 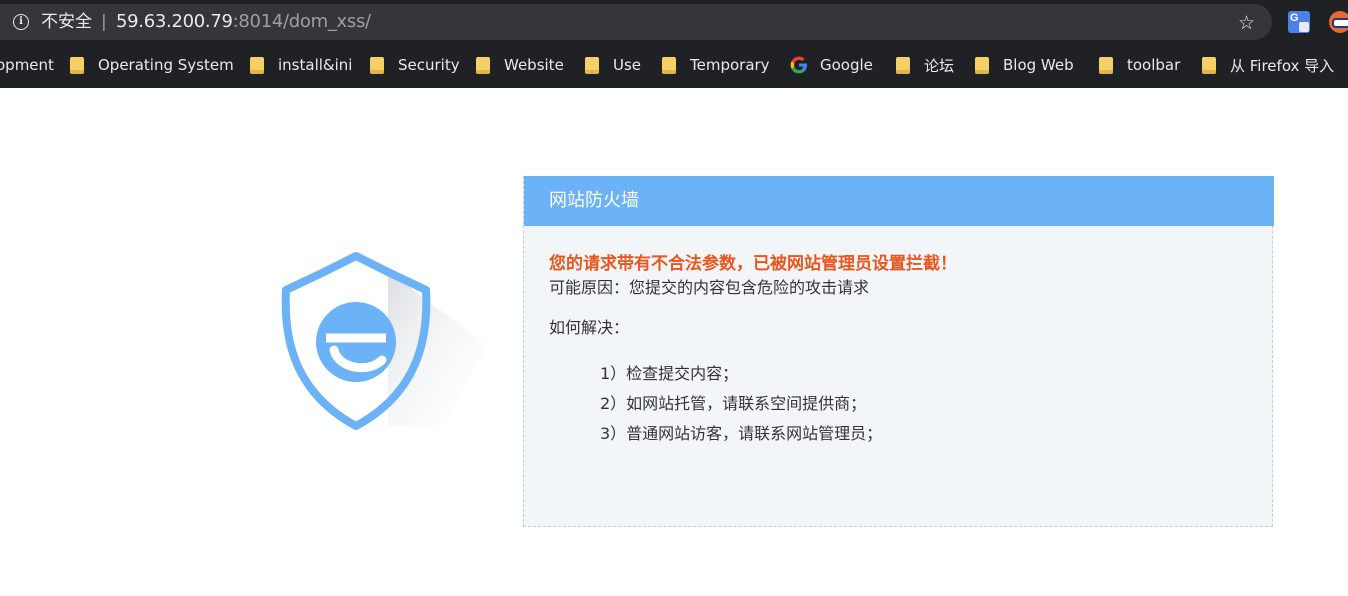 What do you see at coordinates (520, 65) in the screenshot?
I see `bookmark-item: Website` at bounding box center [520, 65].